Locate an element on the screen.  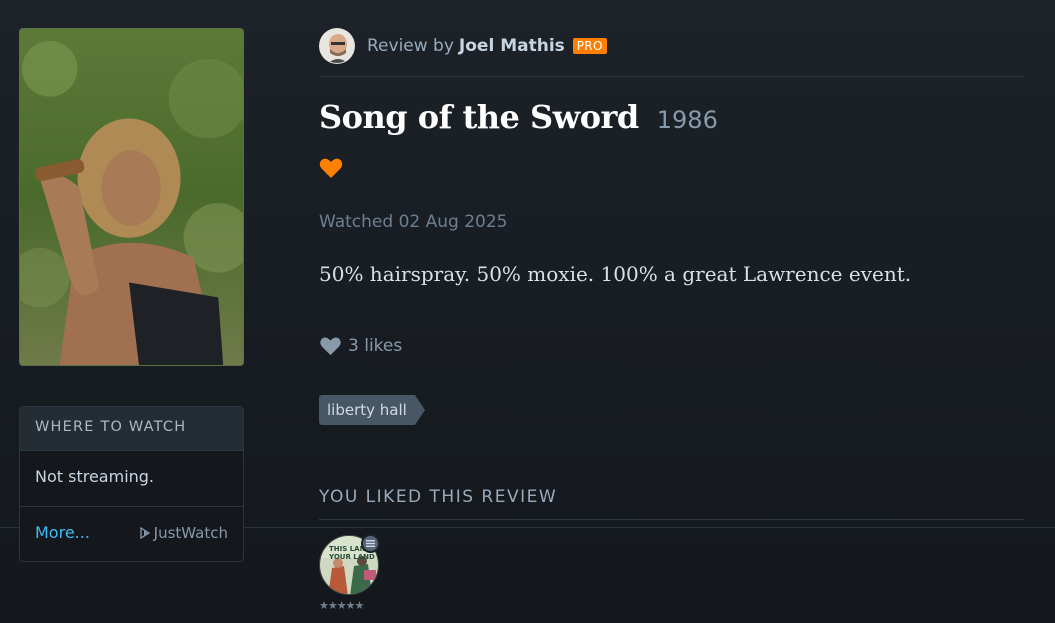
review-tag: liberty hall is located at coordinates (372, 410).